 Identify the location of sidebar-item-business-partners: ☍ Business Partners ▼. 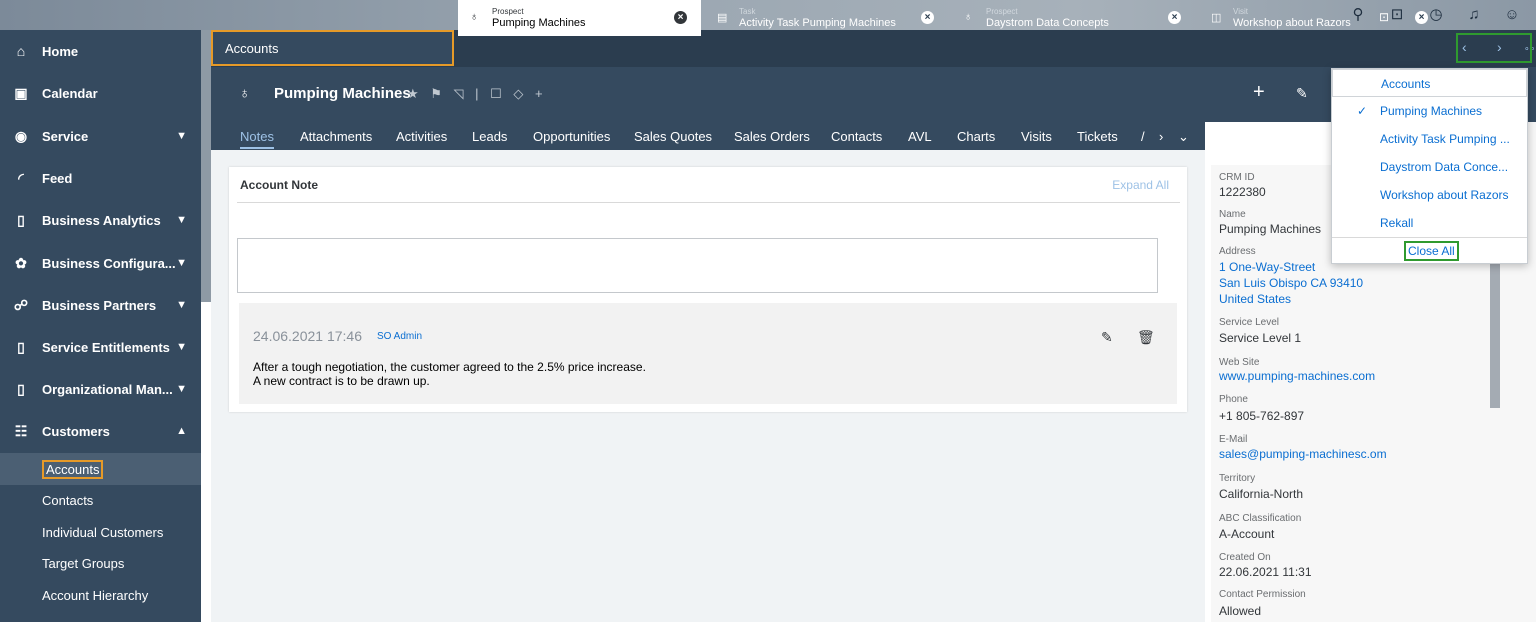
(100, 305).